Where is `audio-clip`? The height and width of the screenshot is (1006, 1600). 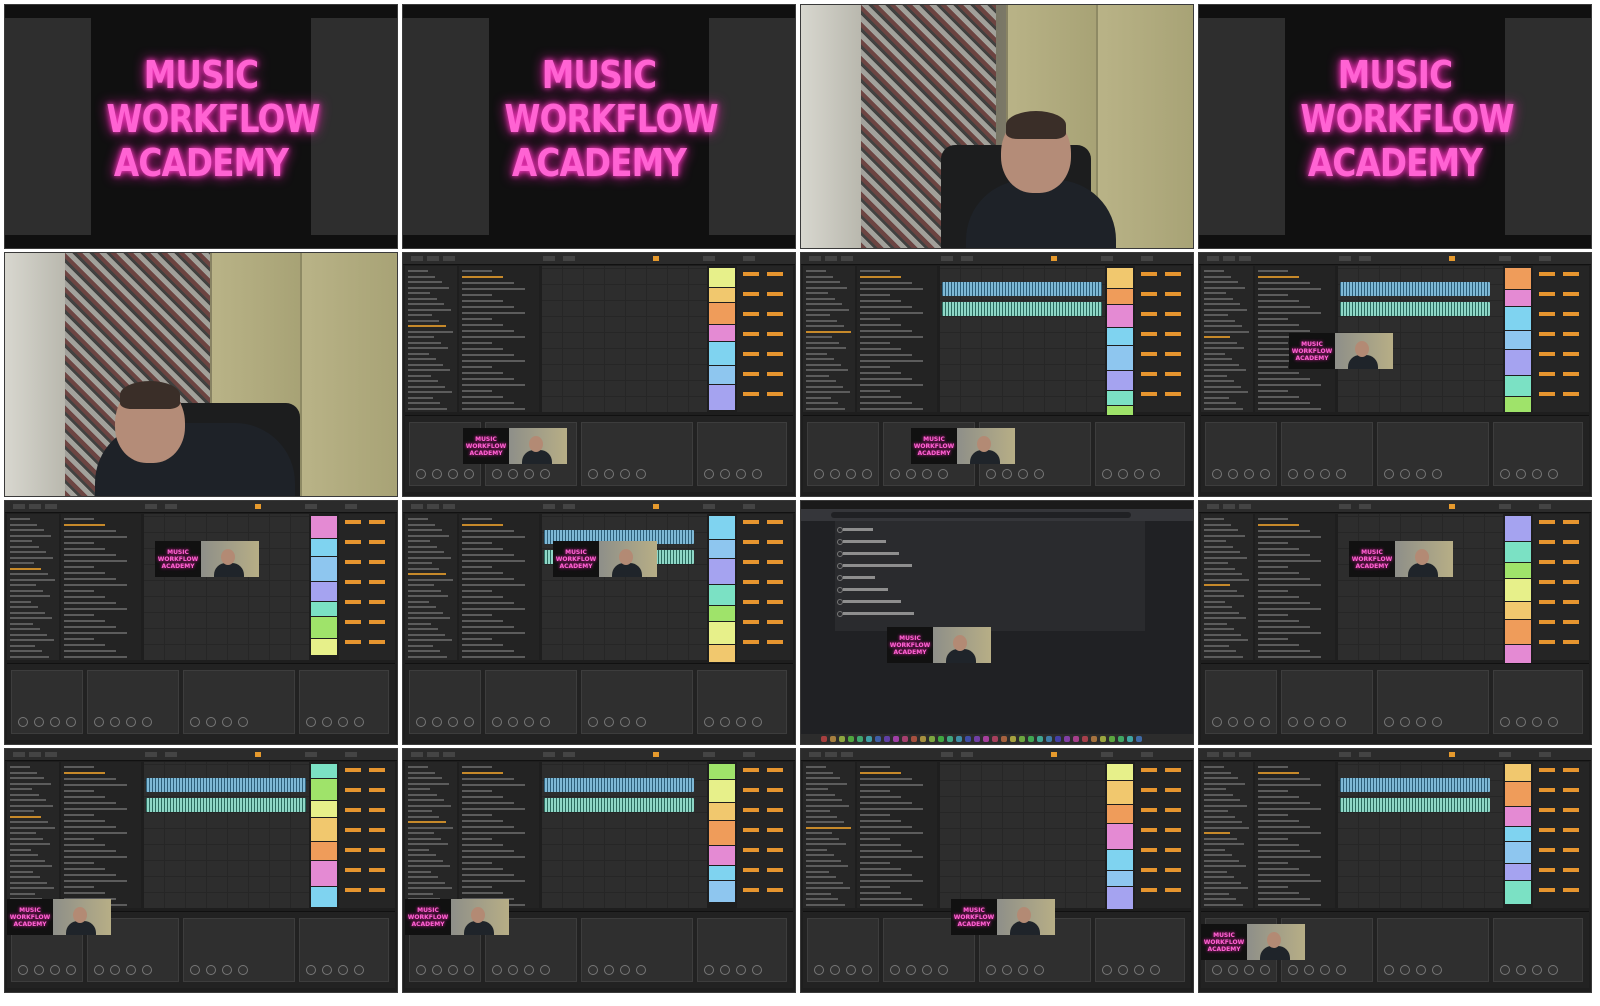
audio-clip is located at coordinates (1022, 289).